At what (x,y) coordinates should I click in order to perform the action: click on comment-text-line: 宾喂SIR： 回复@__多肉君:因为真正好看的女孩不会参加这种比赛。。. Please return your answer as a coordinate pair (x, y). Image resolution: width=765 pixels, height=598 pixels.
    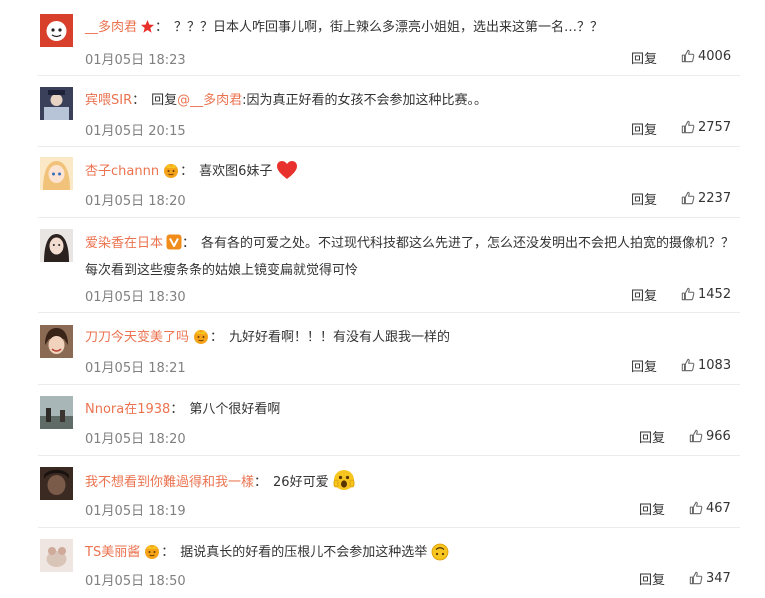
    Looking at the image, I should click on (410, 101).